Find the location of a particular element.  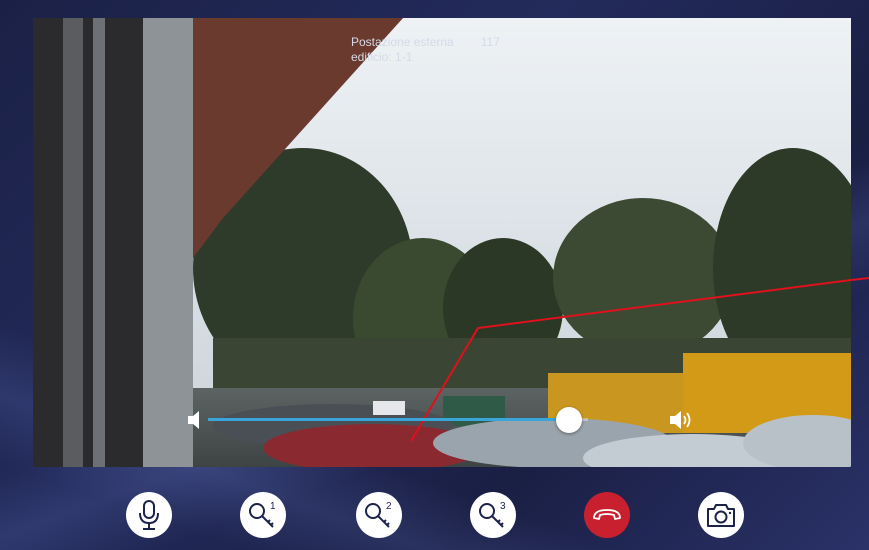

key-2-button: 2 is located at coordinates (379, 515).